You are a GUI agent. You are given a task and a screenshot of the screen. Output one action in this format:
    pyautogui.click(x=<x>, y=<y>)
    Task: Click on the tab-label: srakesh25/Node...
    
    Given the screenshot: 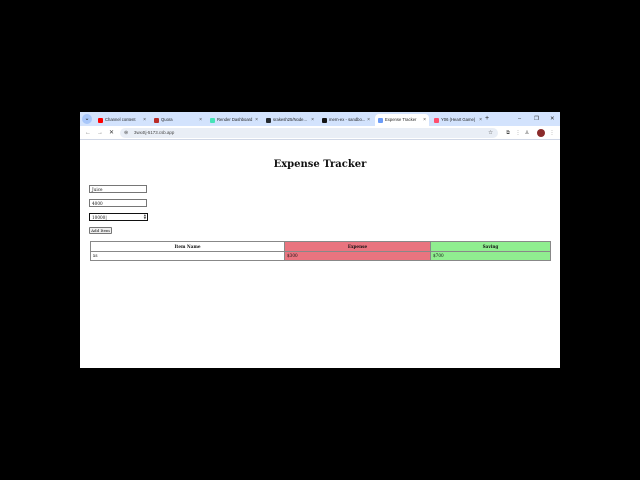 What is the action you would take?
    pyautogui.click(x=290, y=119)
    